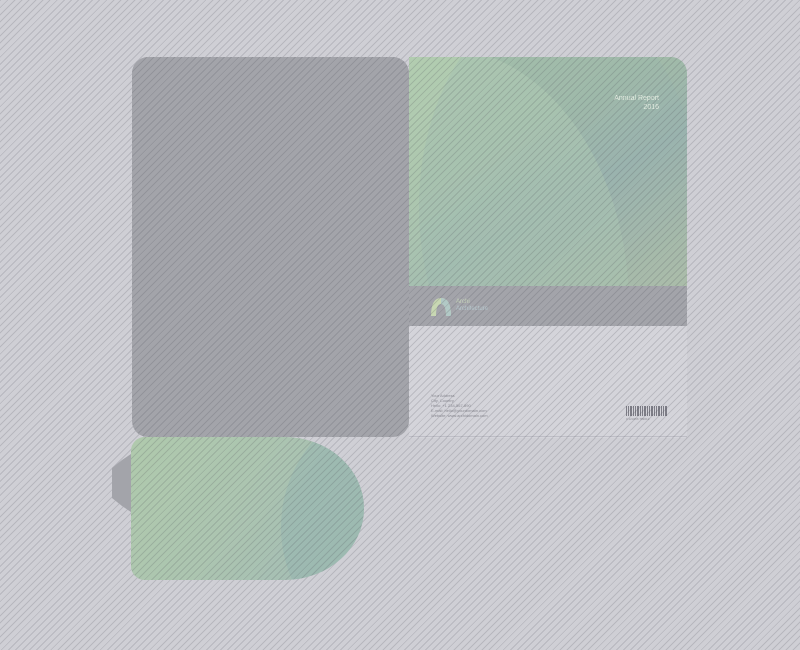 This screenshot has height=650, width=800. I want to click on logo-brand: Archi, so click(463, 302).